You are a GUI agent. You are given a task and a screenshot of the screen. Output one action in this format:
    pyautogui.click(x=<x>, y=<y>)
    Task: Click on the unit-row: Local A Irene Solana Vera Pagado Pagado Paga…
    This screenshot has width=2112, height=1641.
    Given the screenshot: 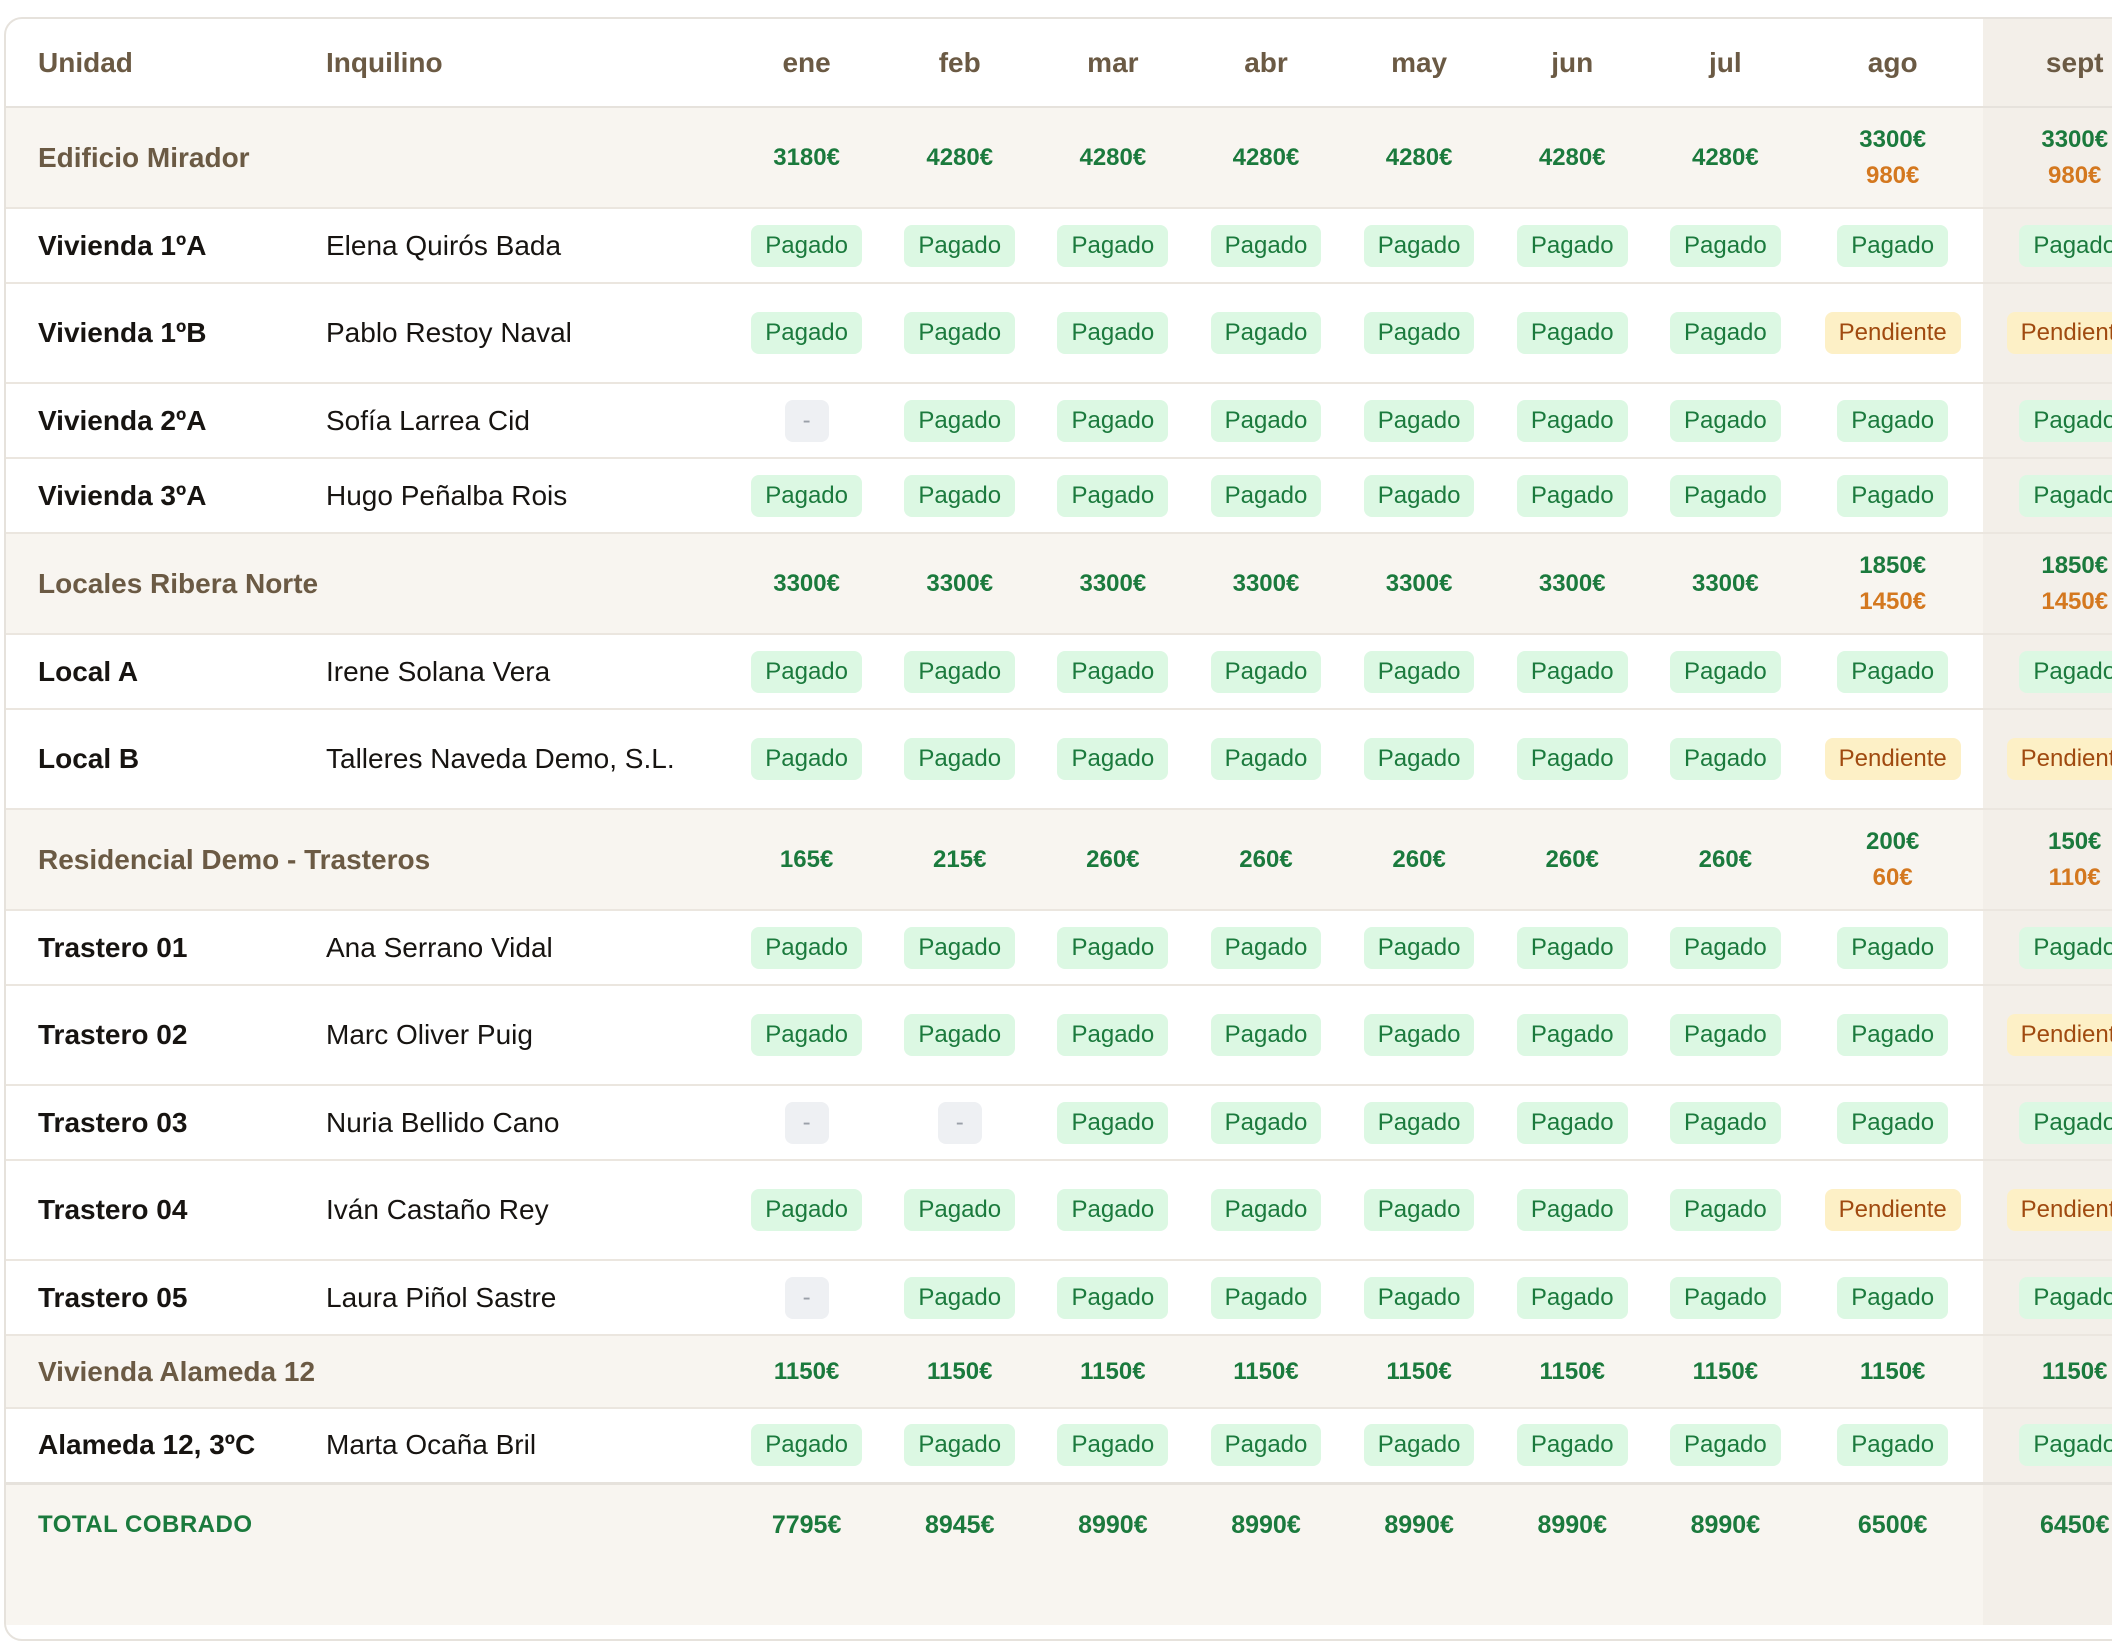 What is the action you would take?
    pyautogui.click(x=1059, y=672)
    